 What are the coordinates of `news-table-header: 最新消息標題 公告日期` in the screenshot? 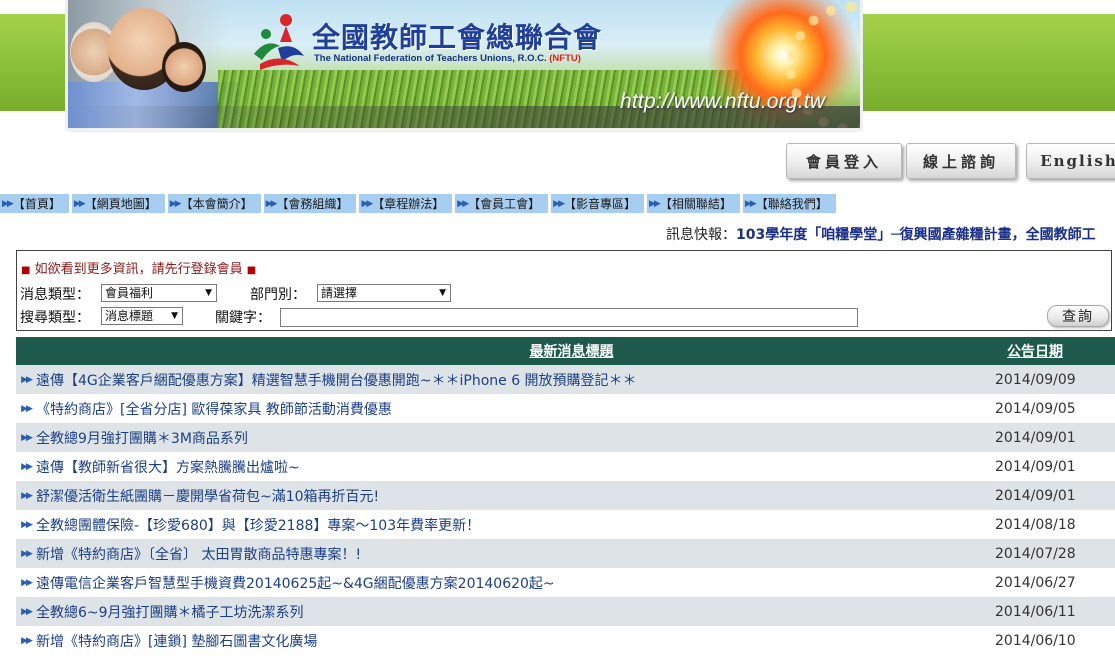 It's located at (565, 351).